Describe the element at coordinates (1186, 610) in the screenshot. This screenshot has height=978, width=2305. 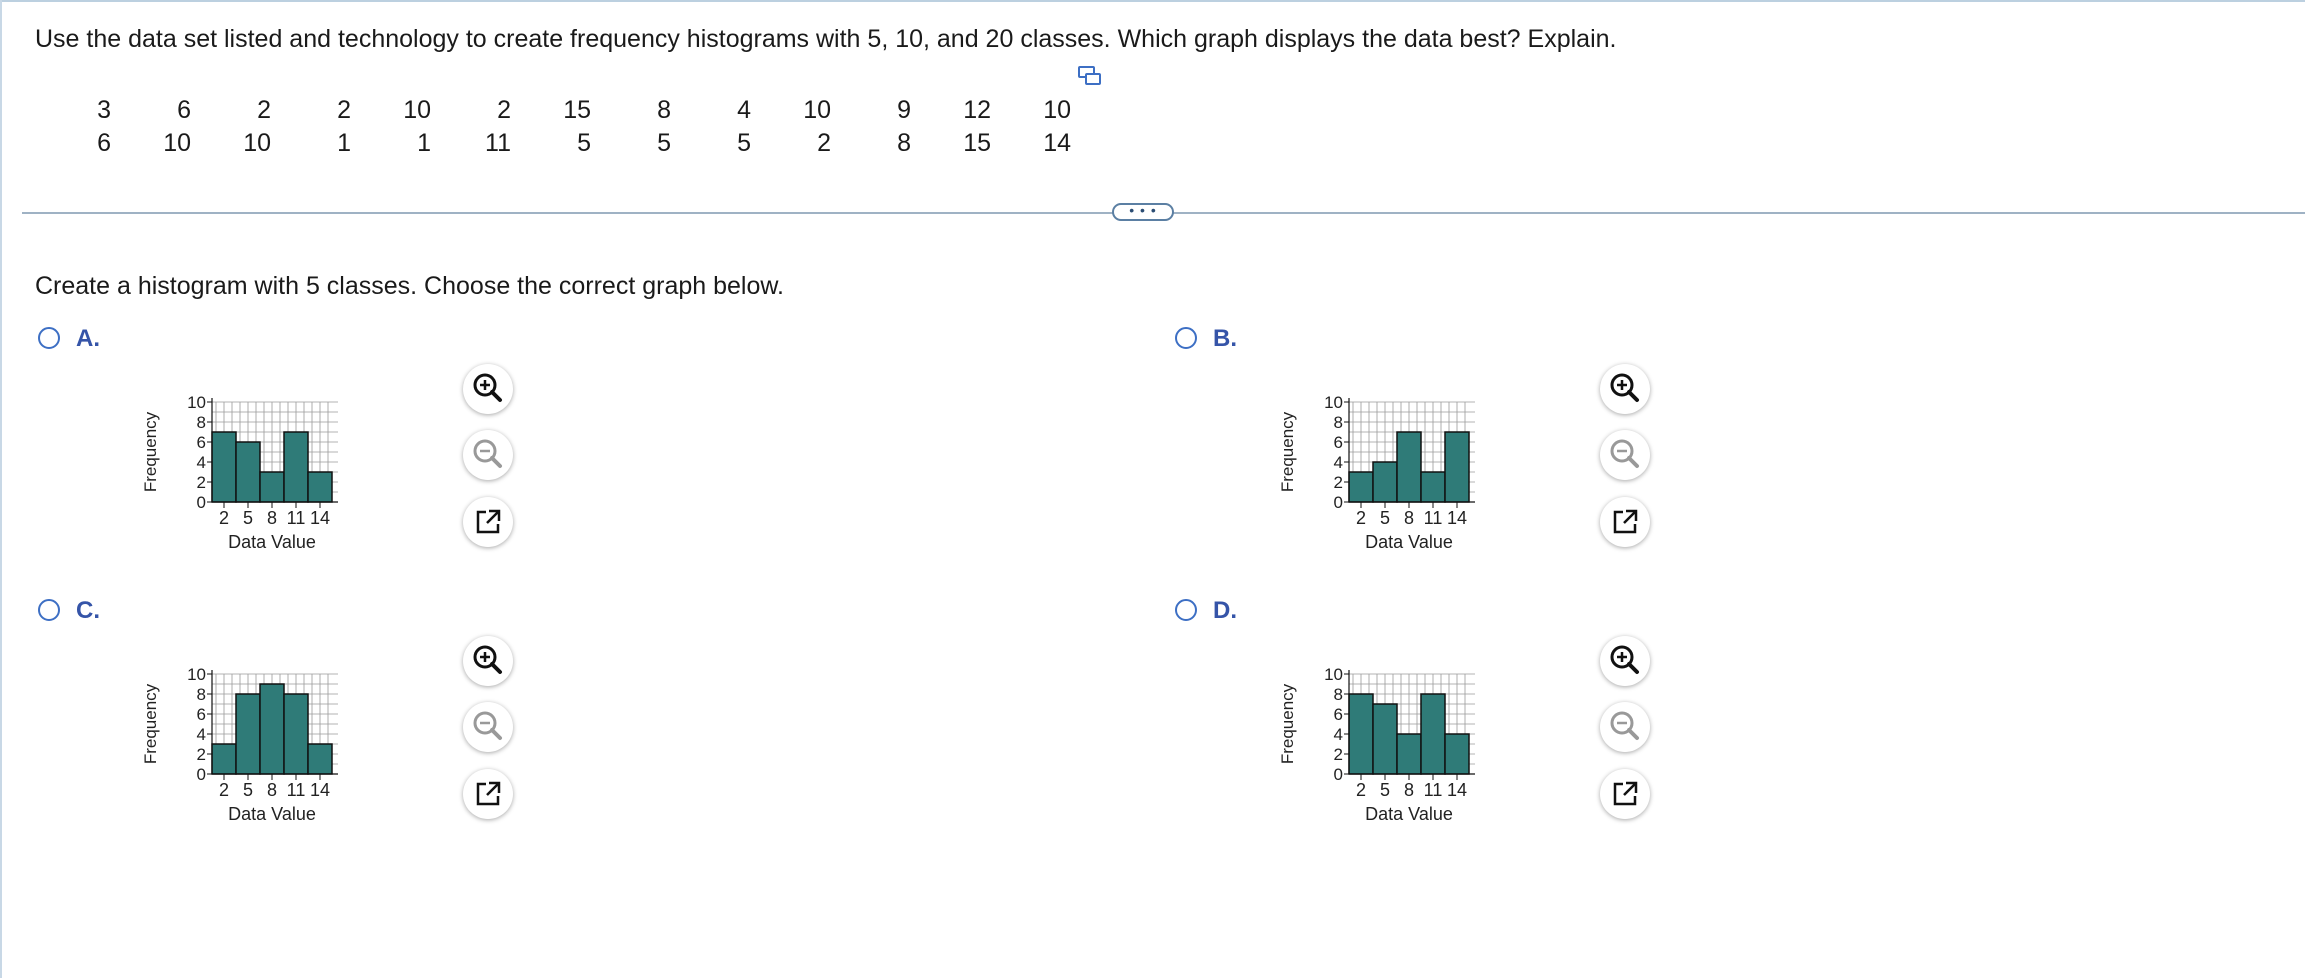
I see `option-d-radio` at that location.